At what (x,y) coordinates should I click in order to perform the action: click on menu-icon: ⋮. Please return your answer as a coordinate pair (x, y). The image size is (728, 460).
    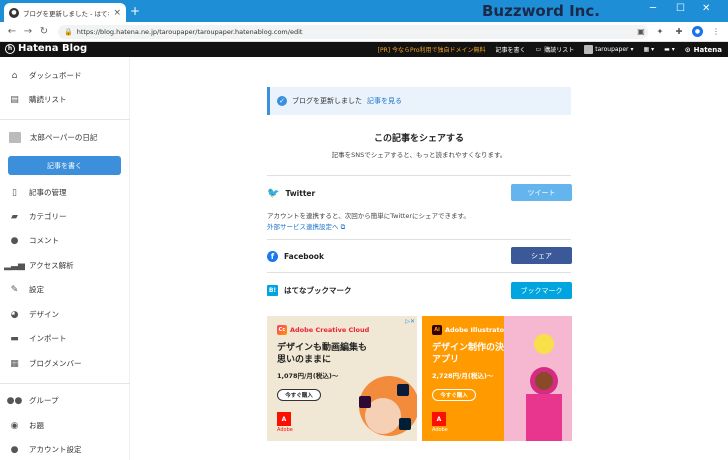
    Looking at the image, I should click on (716, 31).